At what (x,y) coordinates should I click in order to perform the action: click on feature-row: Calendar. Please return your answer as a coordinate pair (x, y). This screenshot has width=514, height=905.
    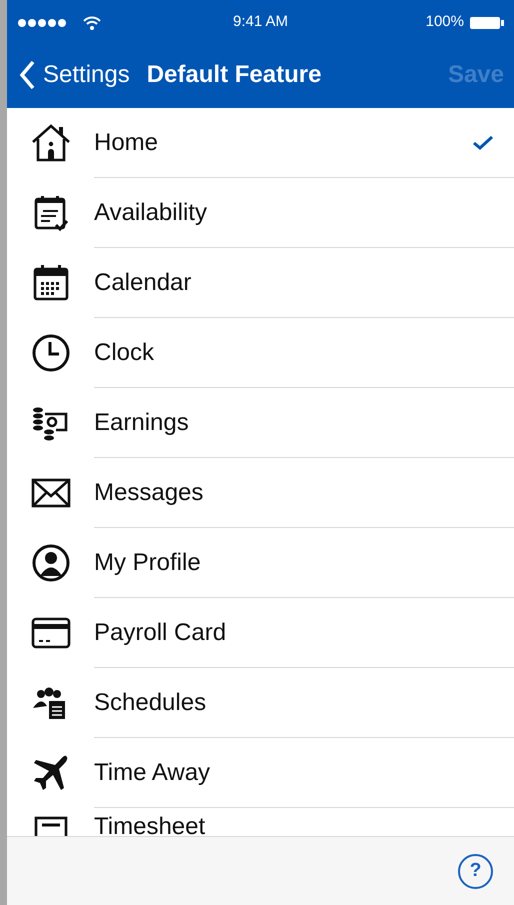
    Looking at the image, I should click on (260, 283).